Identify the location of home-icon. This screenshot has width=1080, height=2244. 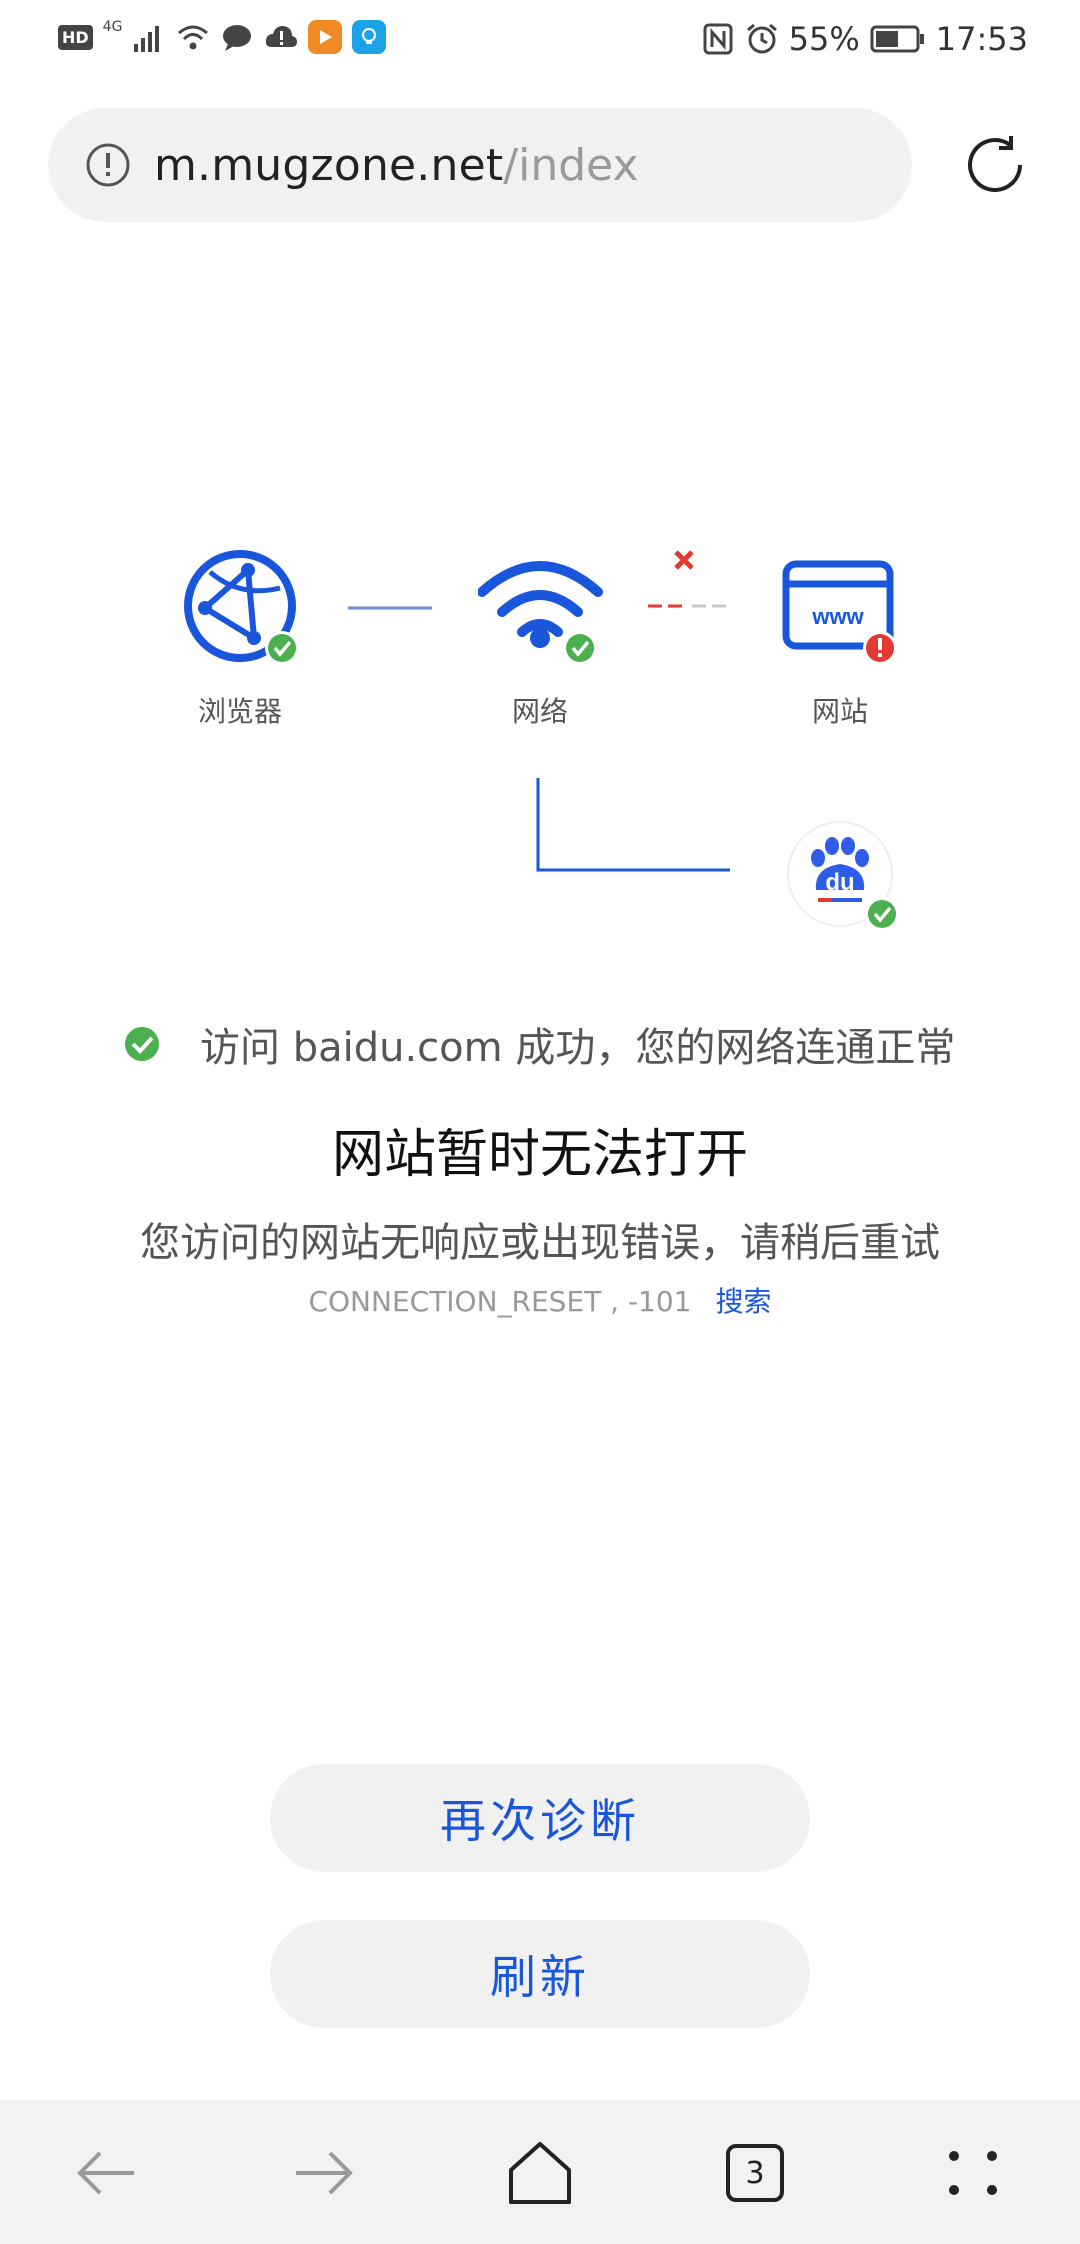
(540, 2173).